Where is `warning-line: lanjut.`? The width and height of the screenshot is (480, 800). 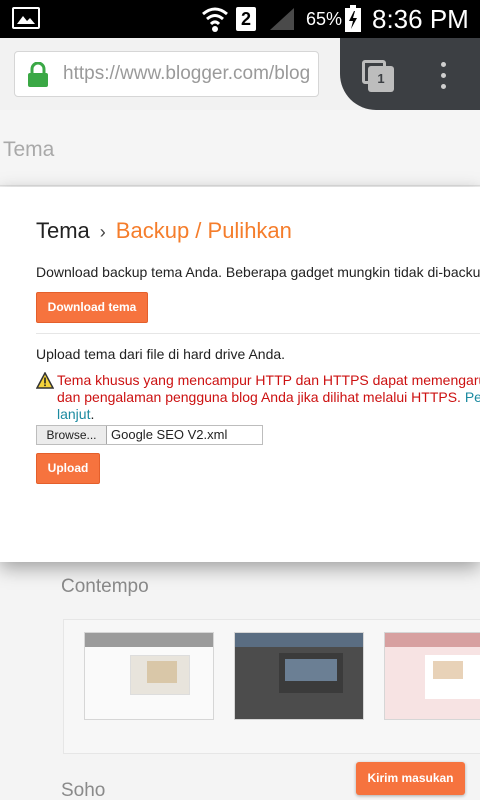 warning-line: lanjut. is located at coordinates (76, 414).